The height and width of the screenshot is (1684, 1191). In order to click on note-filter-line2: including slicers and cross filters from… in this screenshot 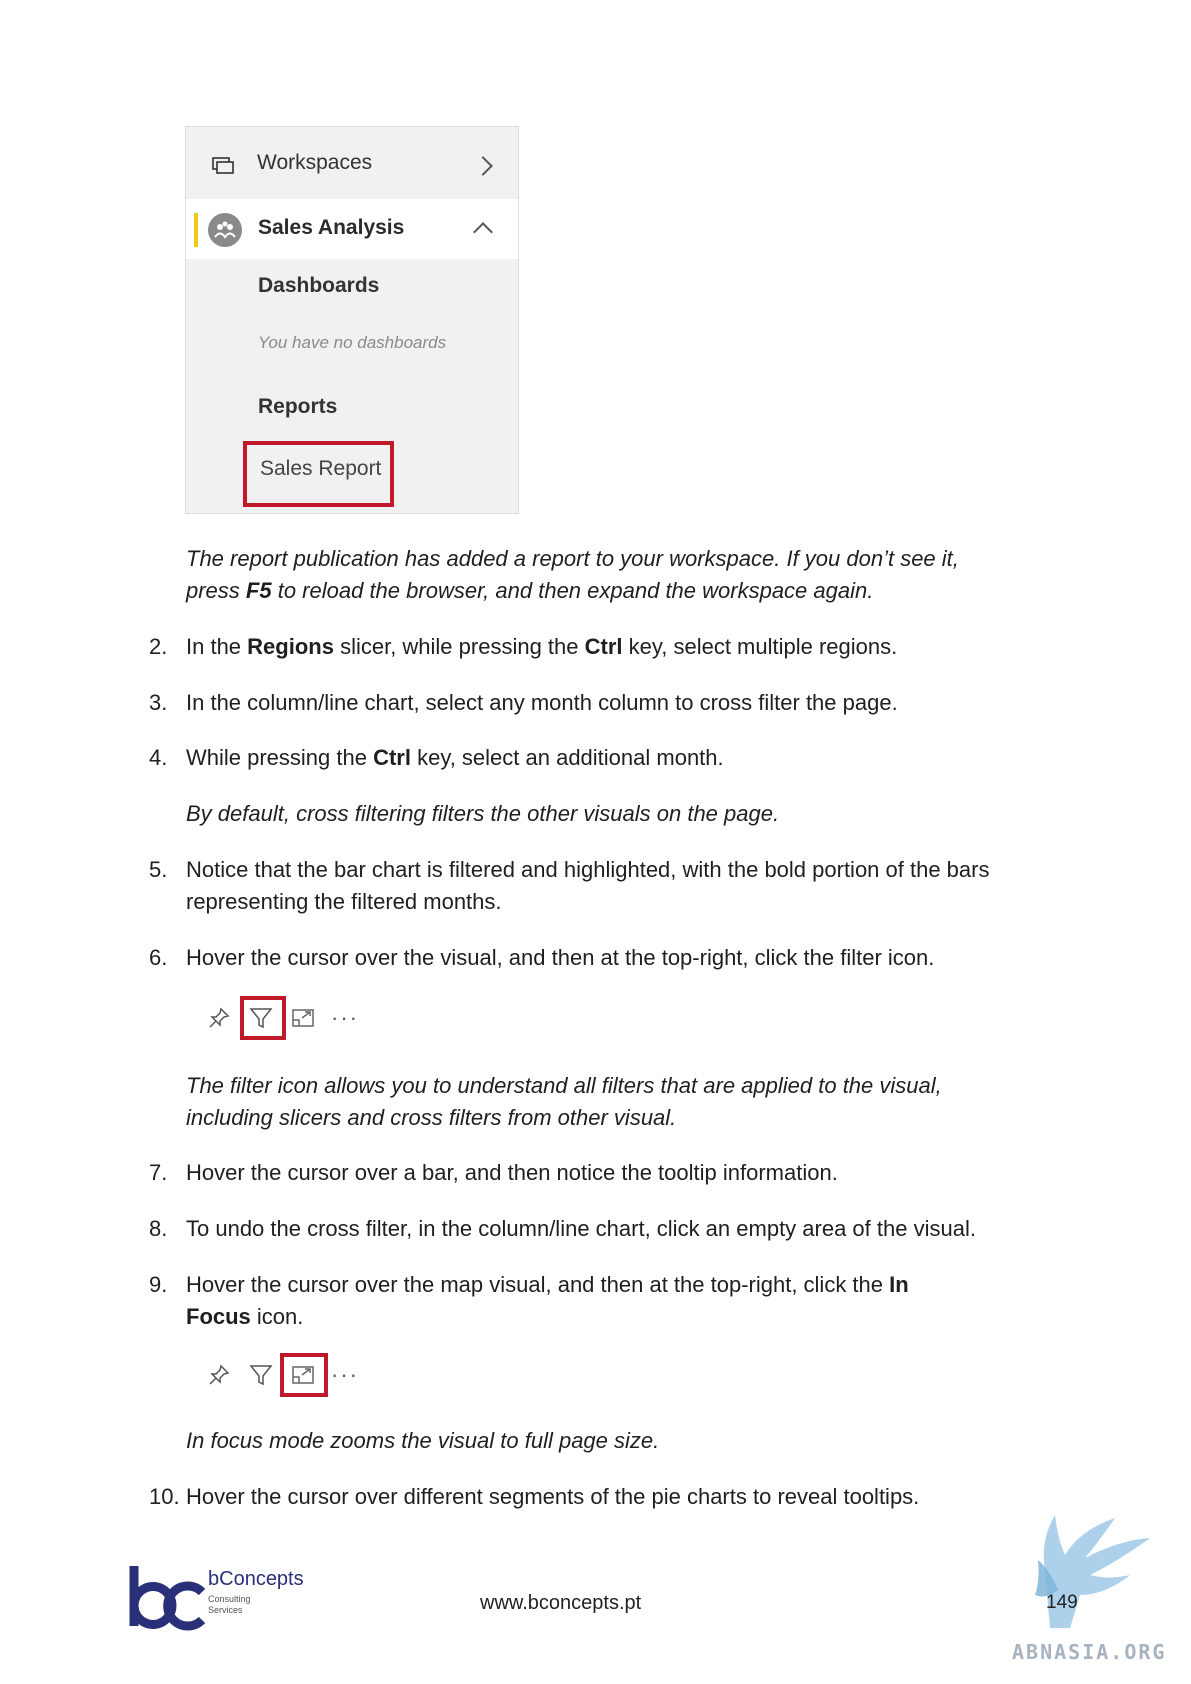, I will do `click(431, 1117)`.